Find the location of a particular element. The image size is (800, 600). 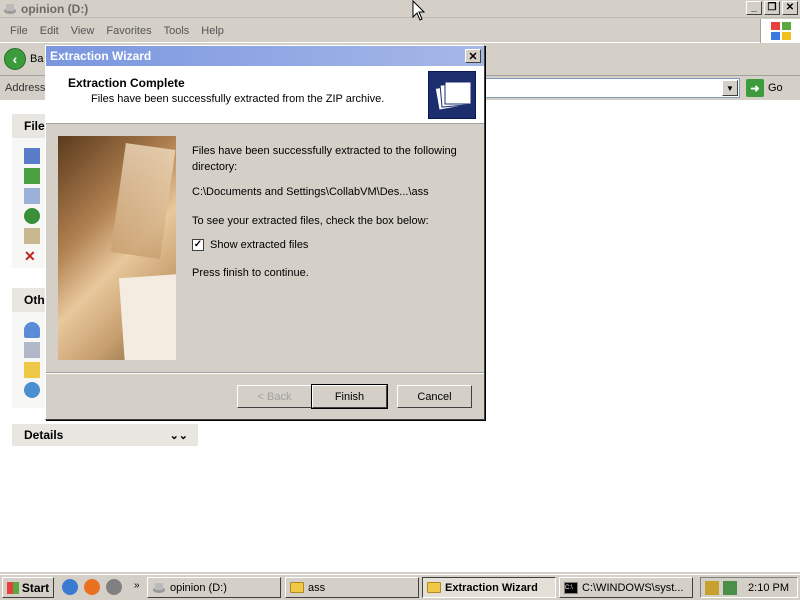

network-icon is located at coordinates (32, 390).